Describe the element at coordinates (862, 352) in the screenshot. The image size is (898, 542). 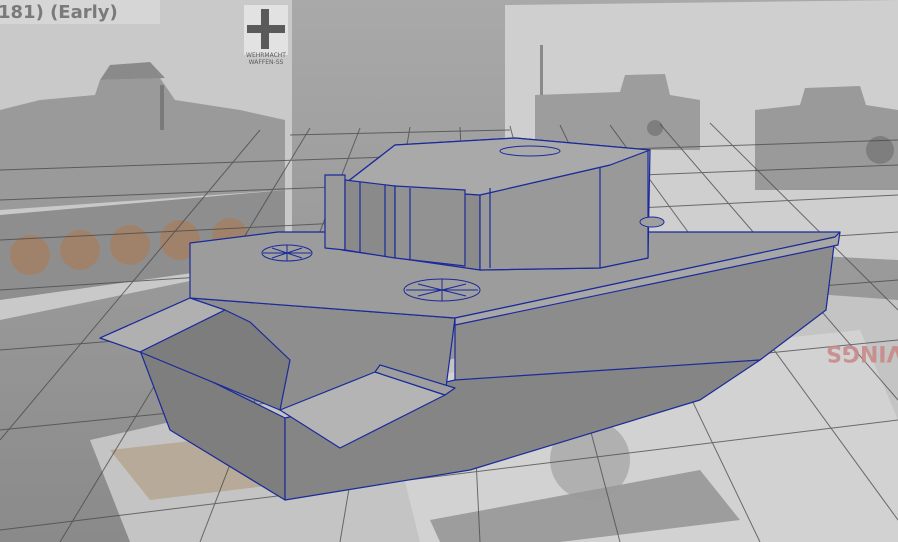
I see `floor-reference-mirrored-text: VINGS` at that location.